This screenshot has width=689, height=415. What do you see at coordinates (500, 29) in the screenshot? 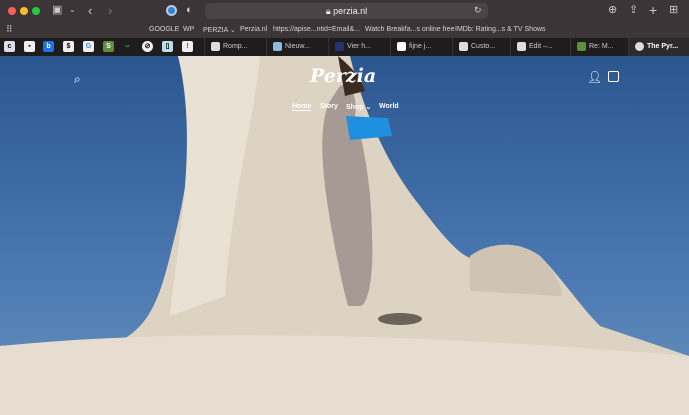
I see `bookmark: IMDb: Rating...s & TV Shows` at bounding box center [500, 29].